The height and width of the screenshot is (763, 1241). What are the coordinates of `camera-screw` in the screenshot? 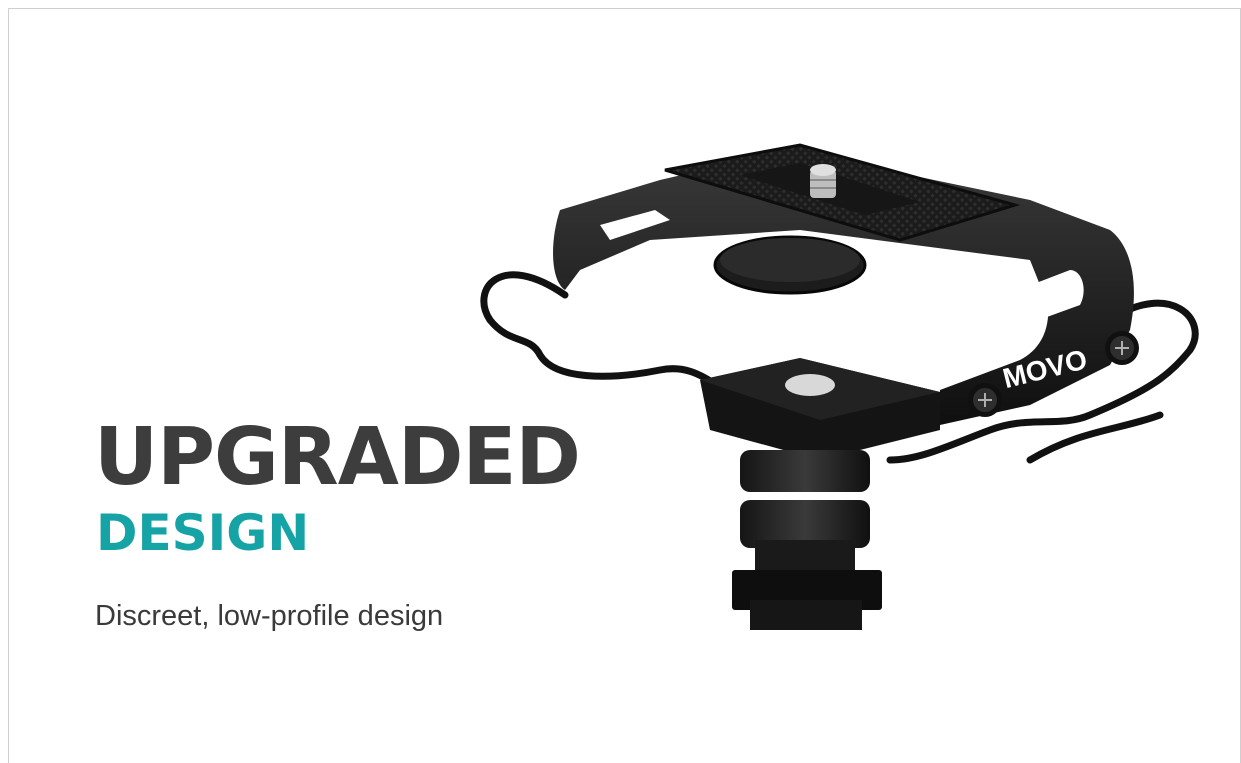 It's located at (823, 181).